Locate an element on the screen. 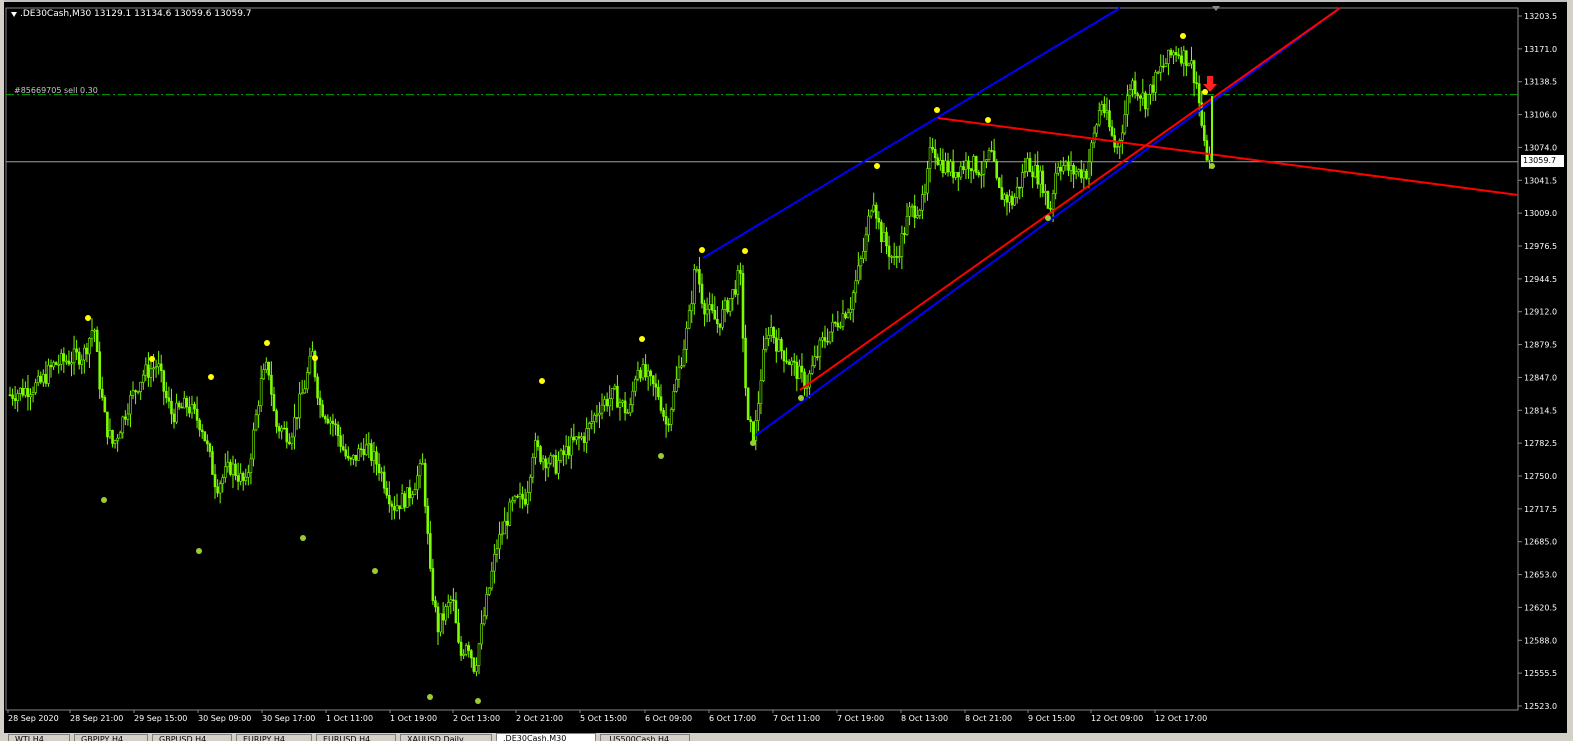 The height and width of the screenshot is (741, 1573). chart-tab: EURUSD,H4 is located at coordinates (356, 737).